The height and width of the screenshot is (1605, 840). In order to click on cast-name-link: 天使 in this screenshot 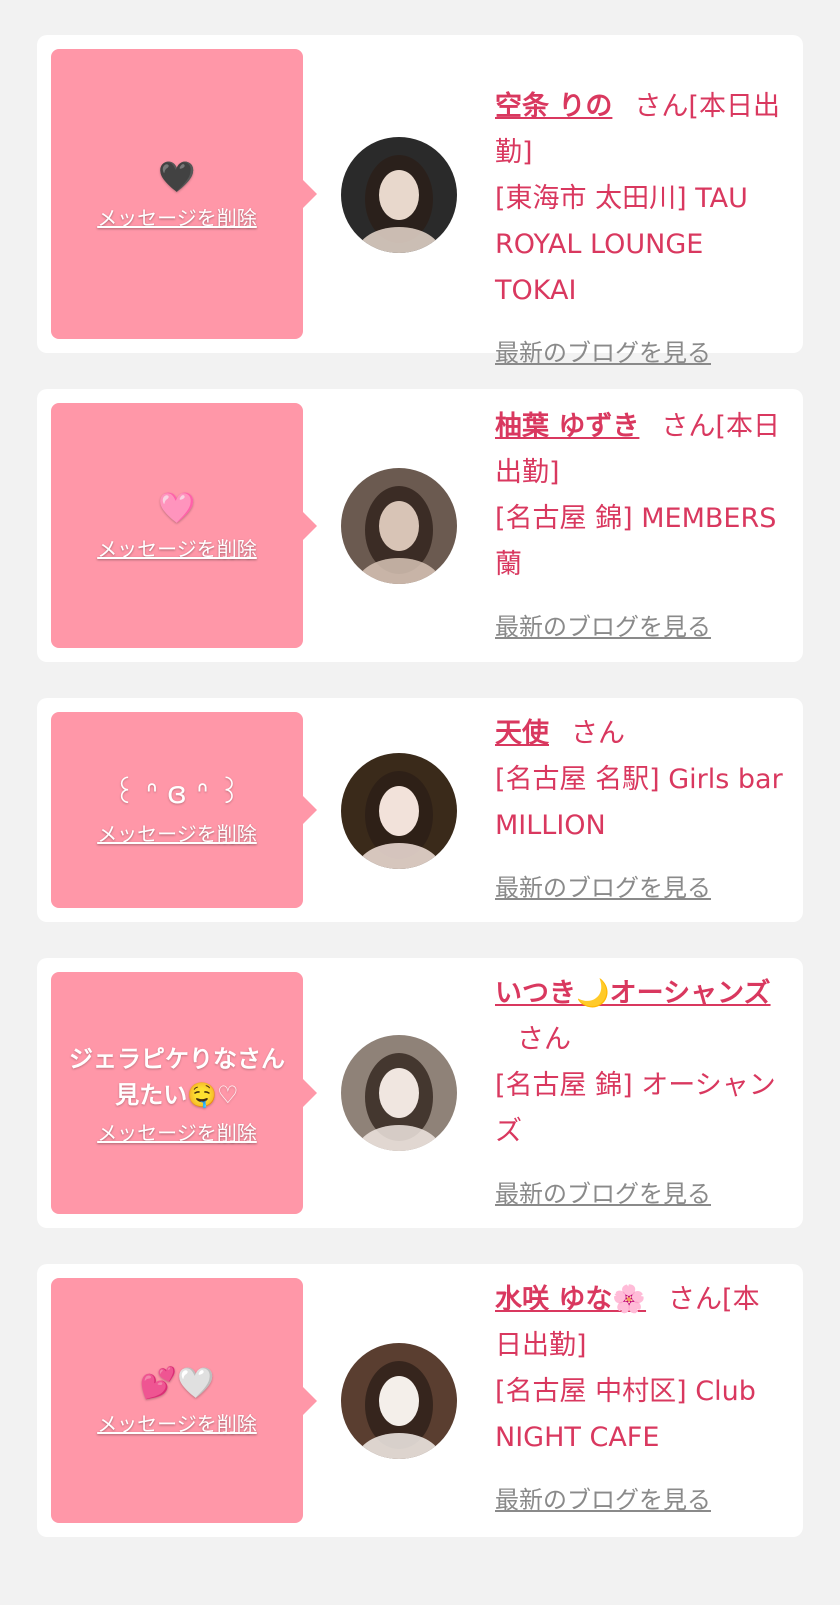, I will do `click(522, 733)`.